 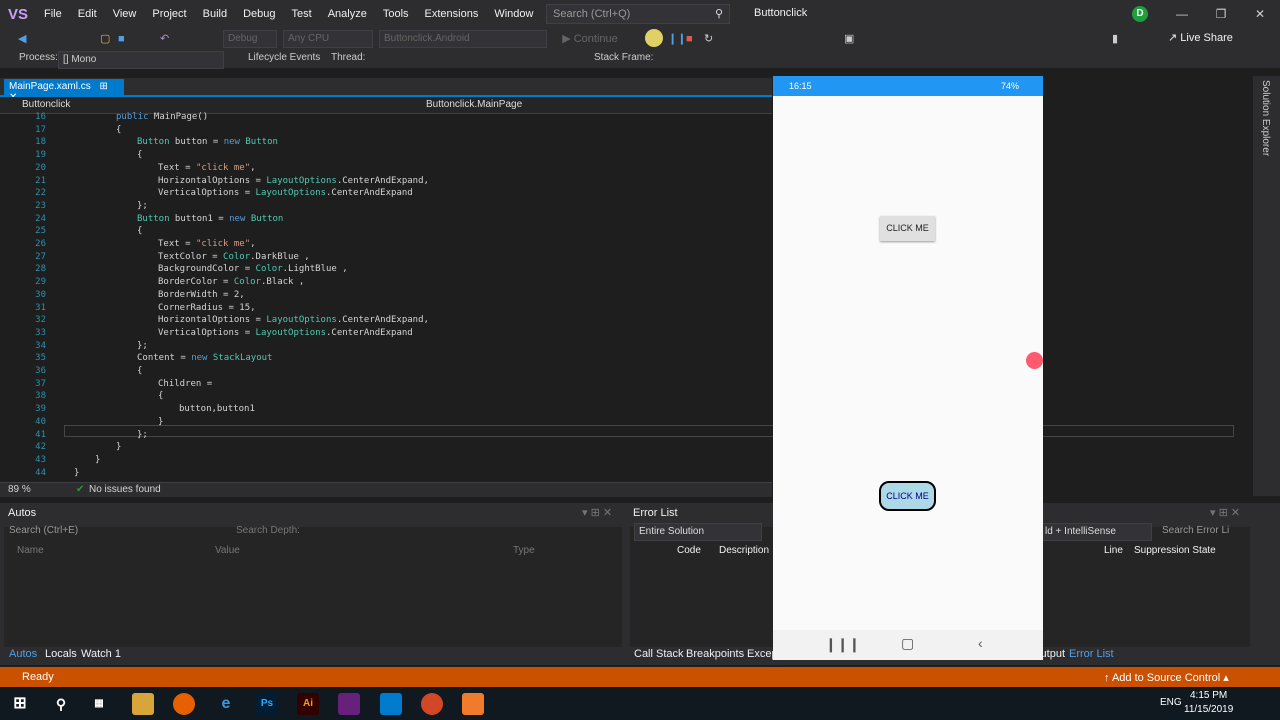 What do you see at coordinates (22, 39) in the screenshot?
I see `back-icon: ◀` at bounding box center [22, 39].